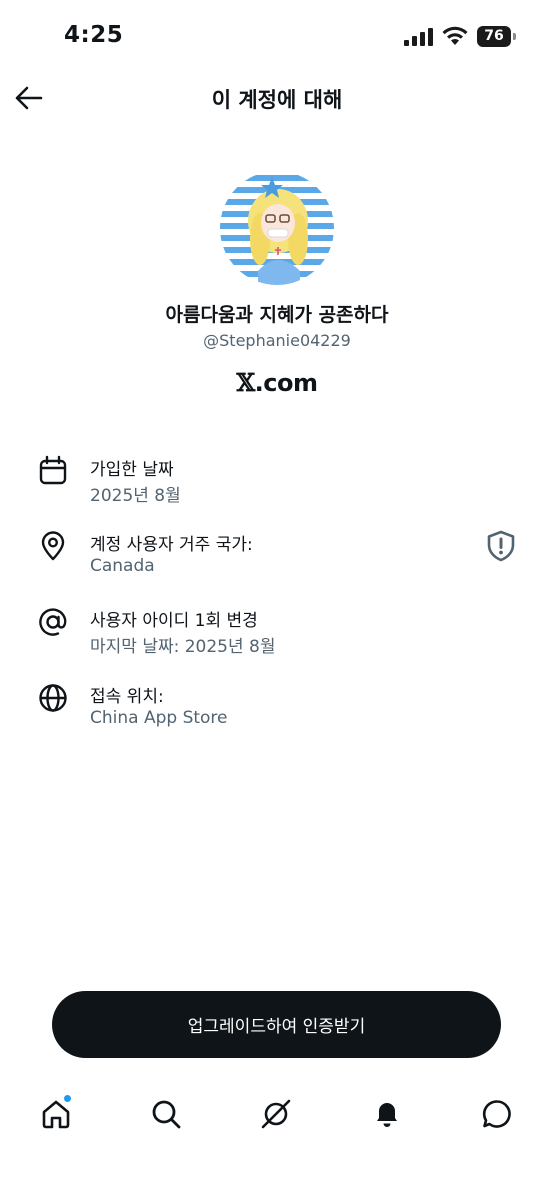  Describe the element at coordinates (53, 546) in the screenshot. I see `location-pin-icon` at that location.